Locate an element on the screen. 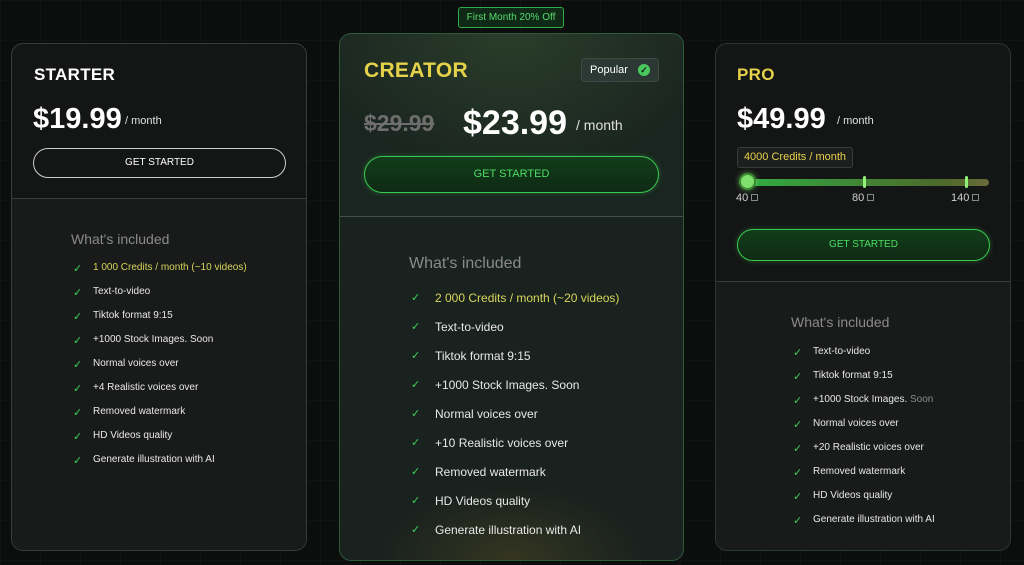  verified-check-icon: ✓ is located at coordinates (644, 70).